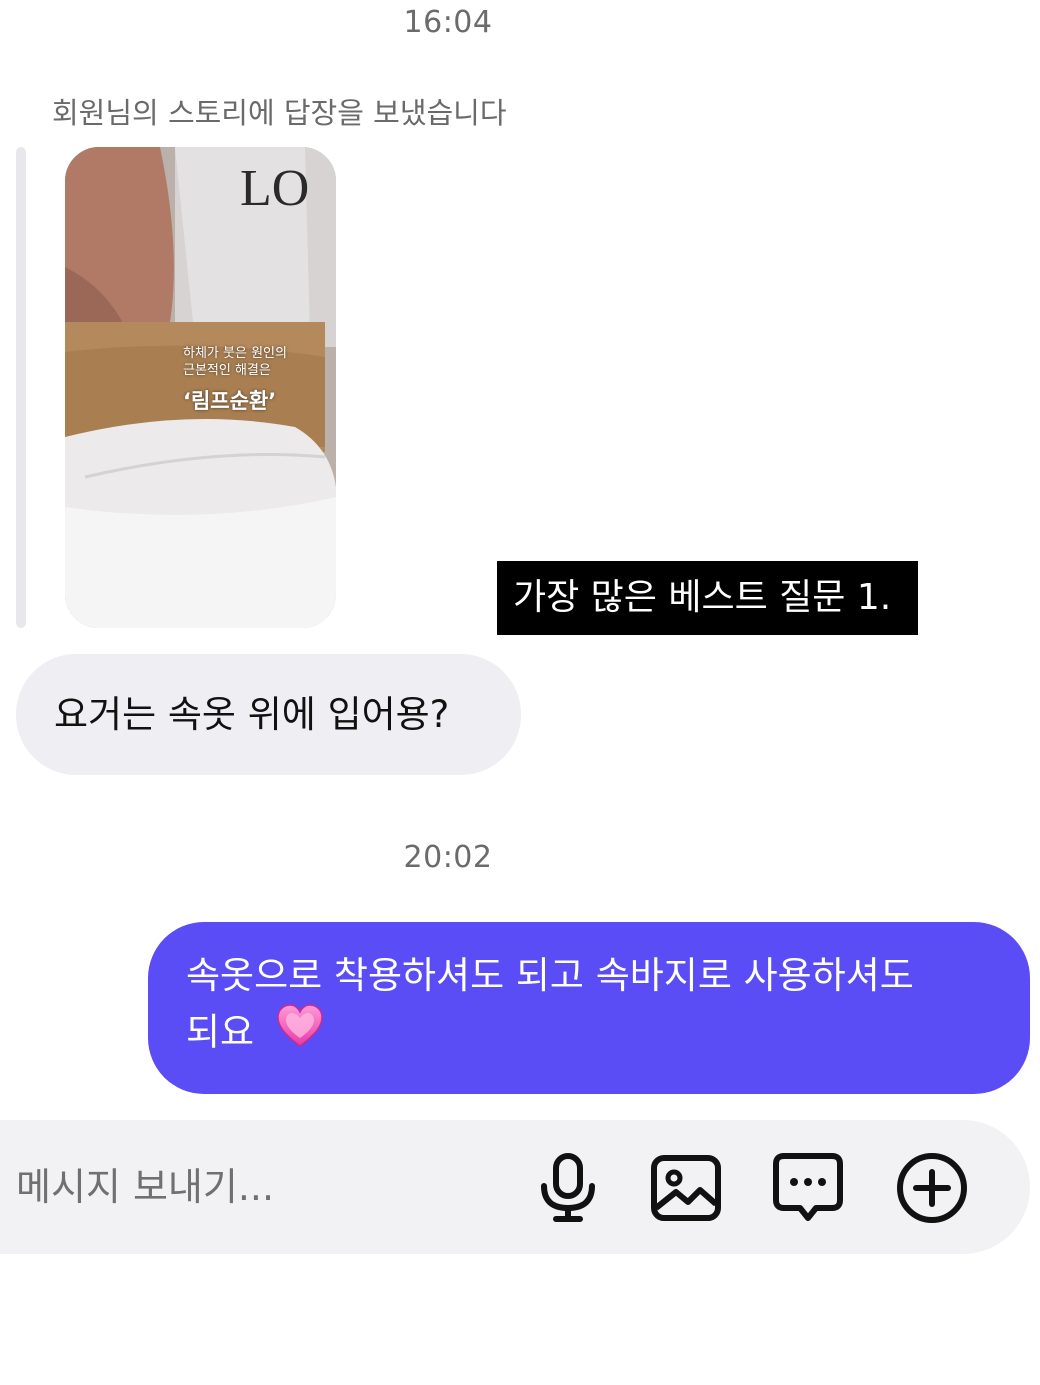 The height and width of the screenshot is (1385, 1040). Describe the element at coordinates (590, 1034) in the screenshot. I see `outgoing-message-line-2: 되요` at that location.